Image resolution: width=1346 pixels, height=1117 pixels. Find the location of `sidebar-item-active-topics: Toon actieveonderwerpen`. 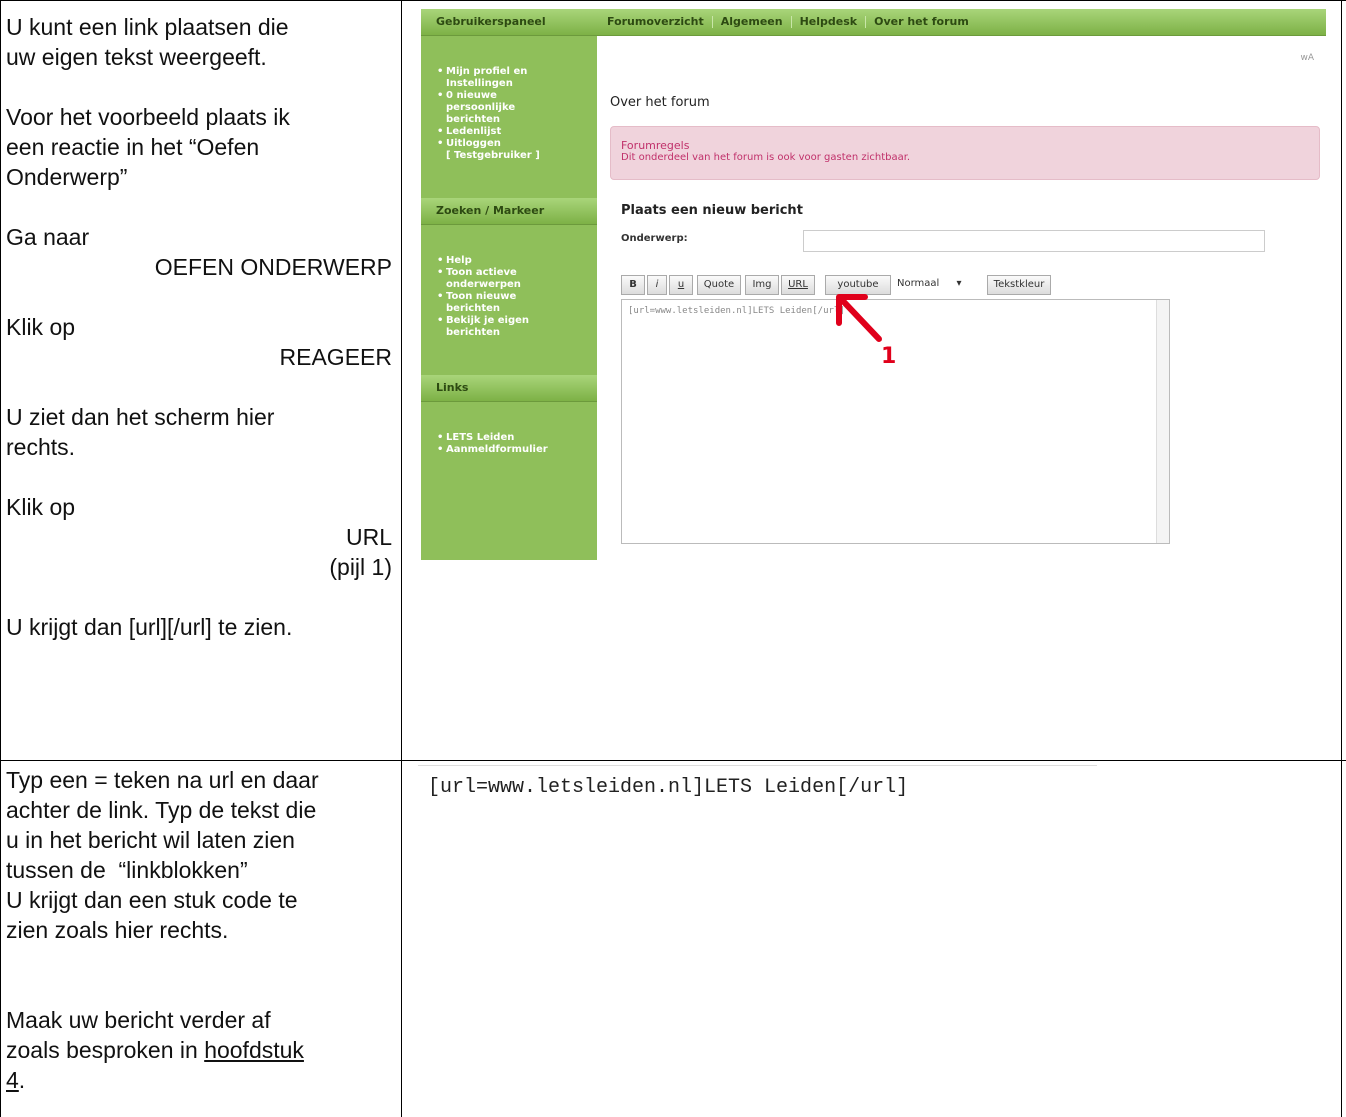

sidebar-item-active-topics: Toon actieveonderwerpen is located at coordinates (517, 279).